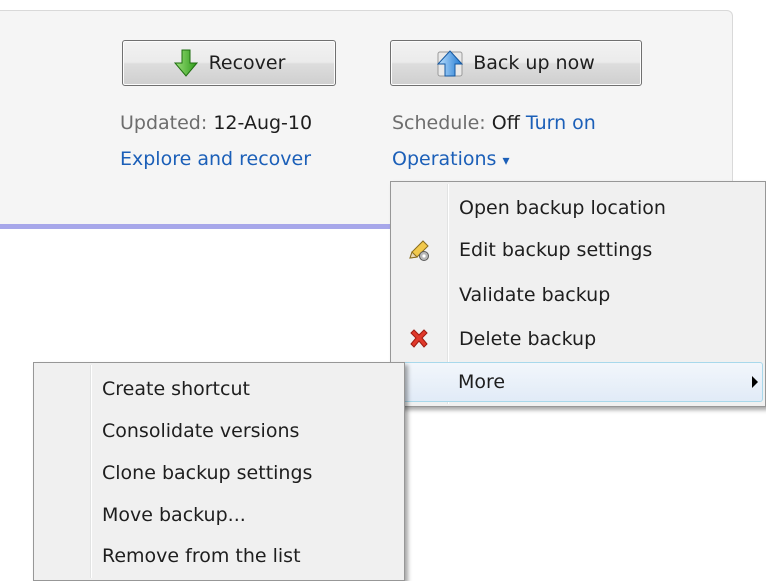  I want to click on menu-item-consolidate-versions: Consolidate versions, so click(219, 431).